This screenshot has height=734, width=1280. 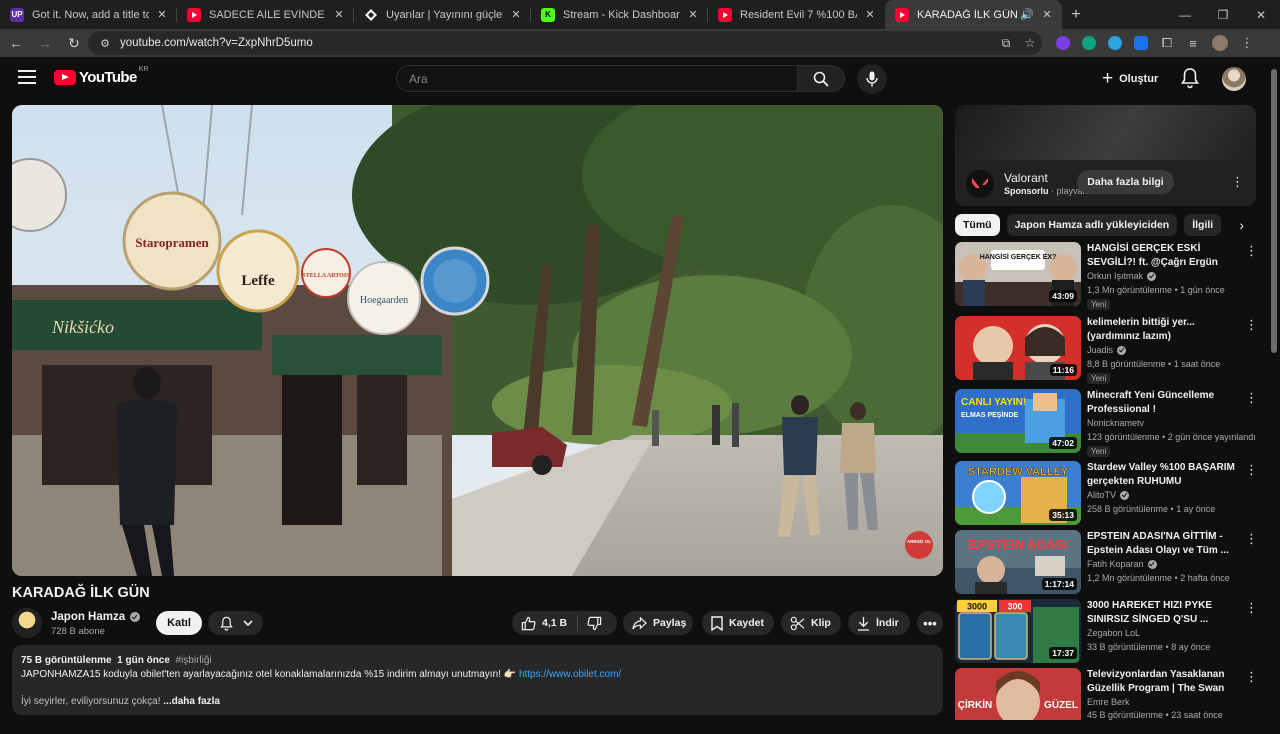 What do you see at coordinates (1063, 43) in the screenshot?
I see `extension-purple-icon` at bounding box center [1063, 43].